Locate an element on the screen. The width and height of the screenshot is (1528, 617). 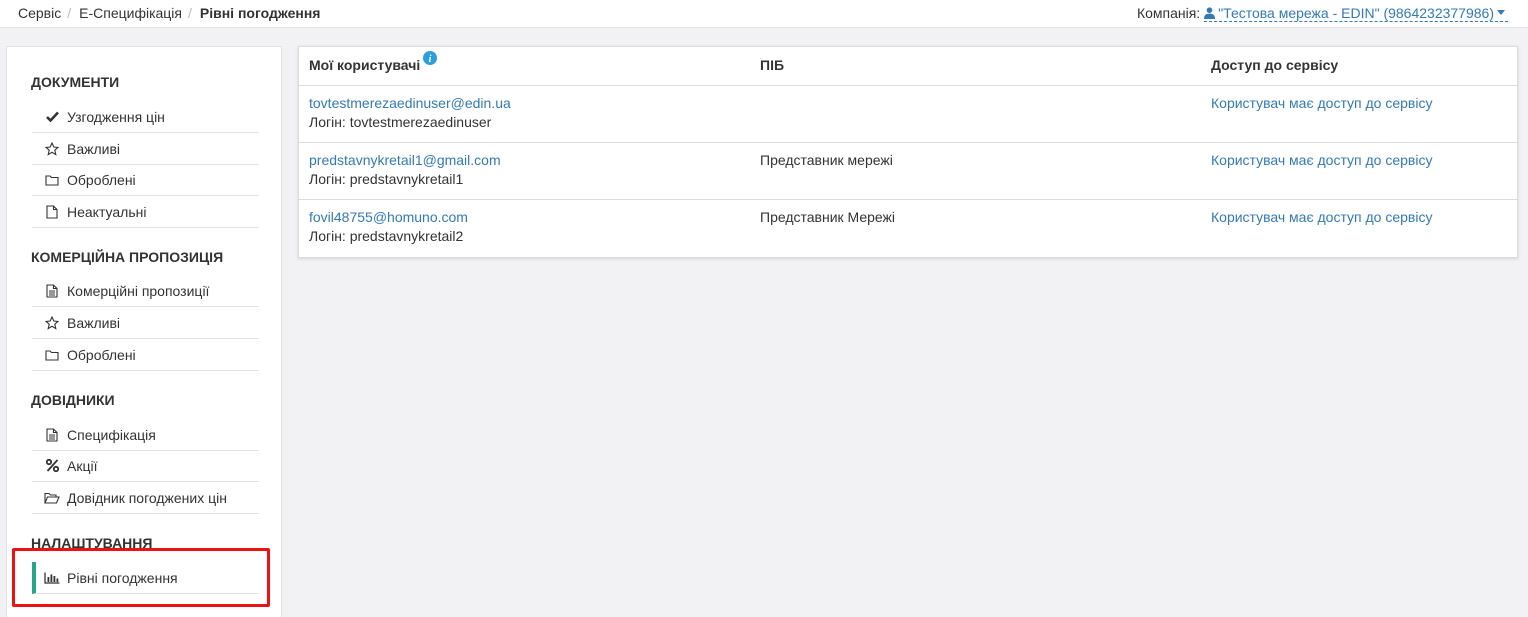
sidebar-item-commercial-offers: Комерційні пропозиції is located at coordinates (145, 291).